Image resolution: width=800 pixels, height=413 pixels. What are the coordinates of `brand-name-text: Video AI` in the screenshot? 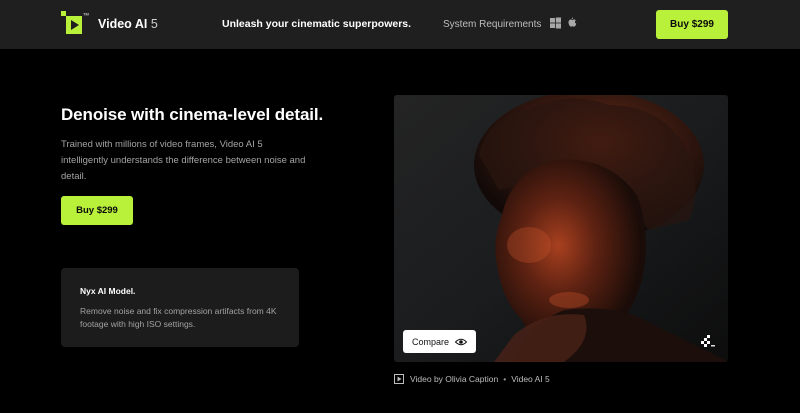 It's located at (123, 24).